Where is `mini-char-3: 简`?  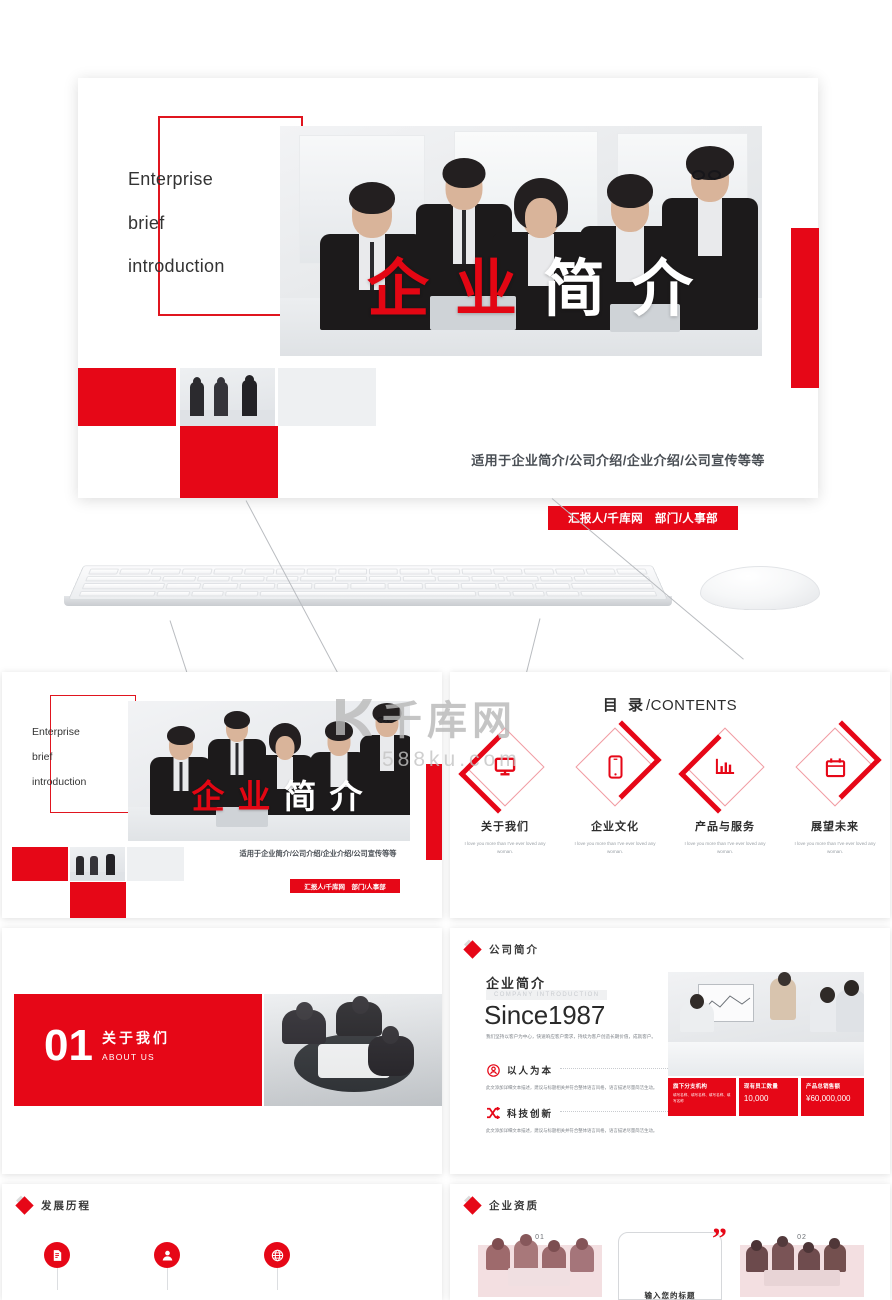
mini-char-3: 简 is located at coordinates (300, 796).